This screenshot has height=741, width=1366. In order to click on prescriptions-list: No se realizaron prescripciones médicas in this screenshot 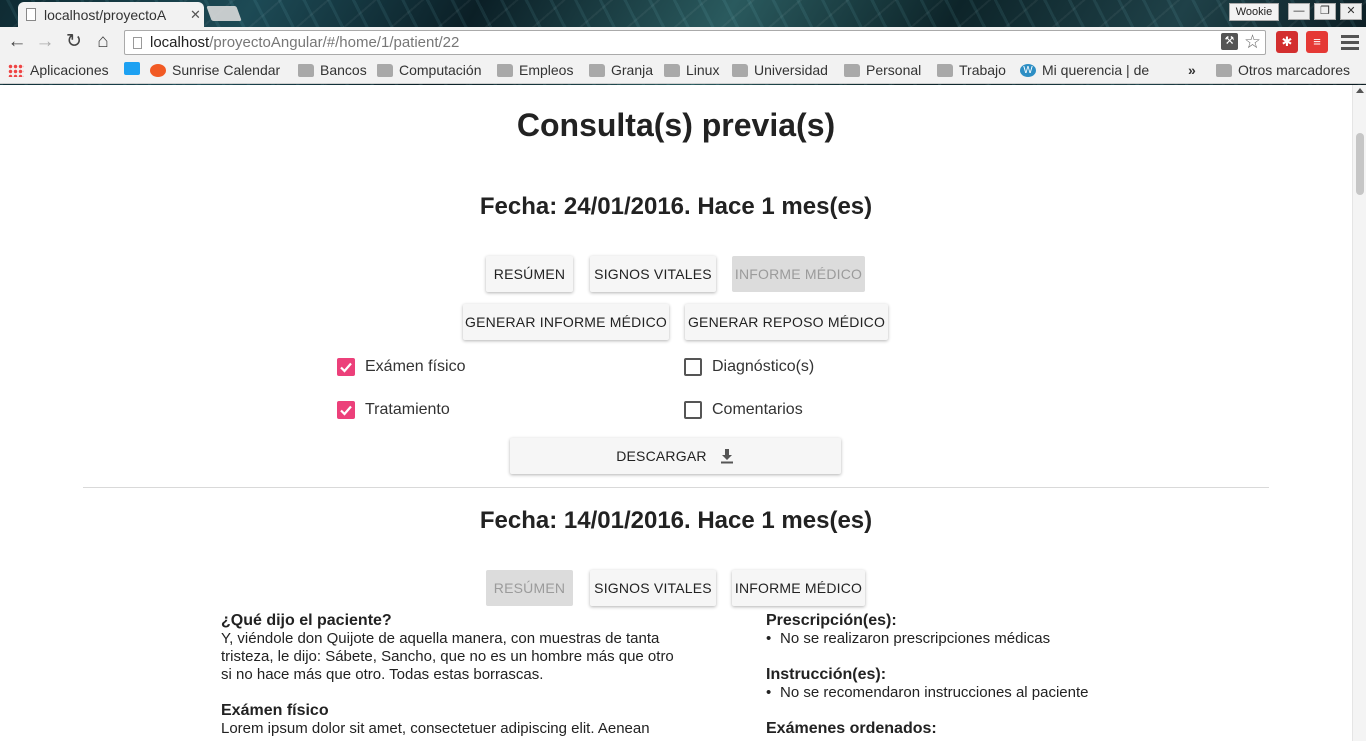, I will do `click(976, 639)`.